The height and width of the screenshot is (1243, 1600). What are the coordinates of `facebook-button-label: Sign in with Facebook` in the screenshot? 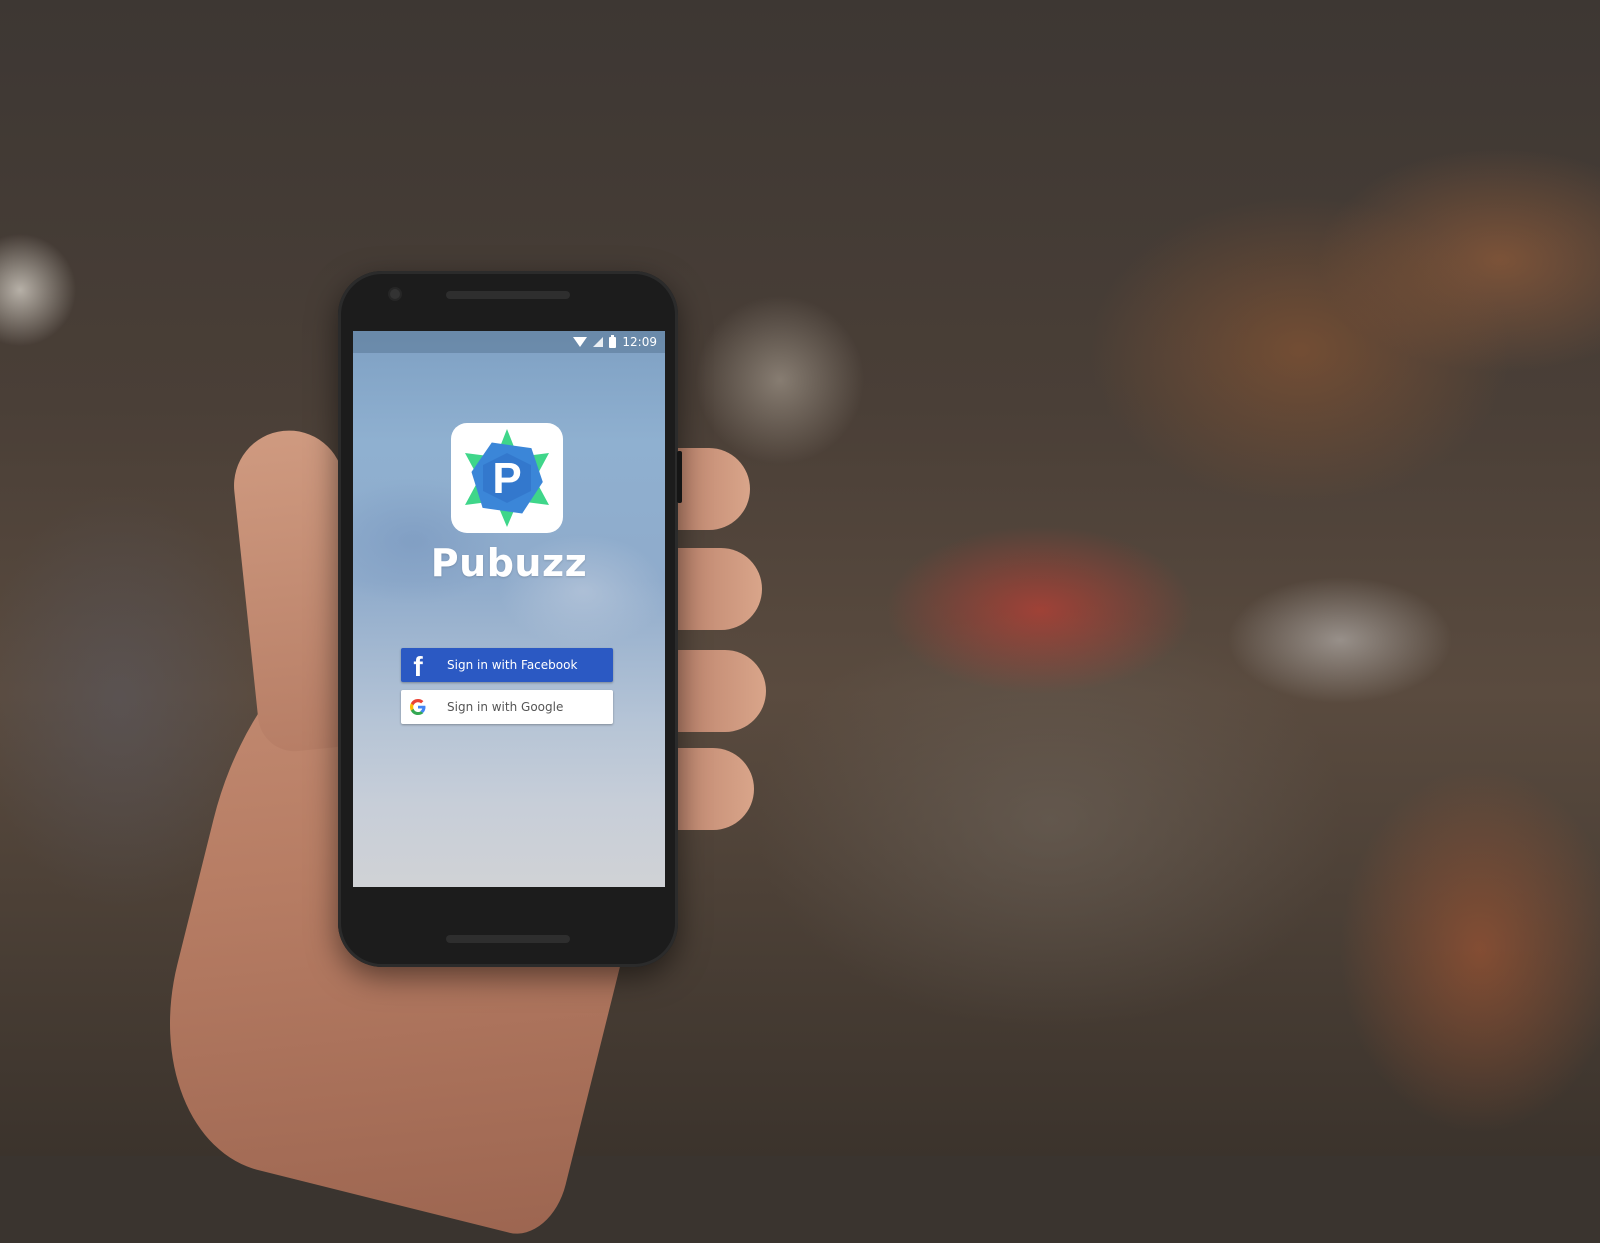 It's located at (512, 665).